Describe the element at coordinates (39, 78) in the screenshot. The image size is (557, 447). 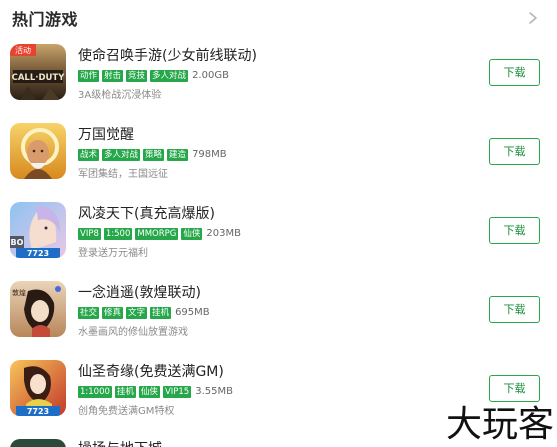
I see `icon-logo-text: CALL·DUTY` at that location.